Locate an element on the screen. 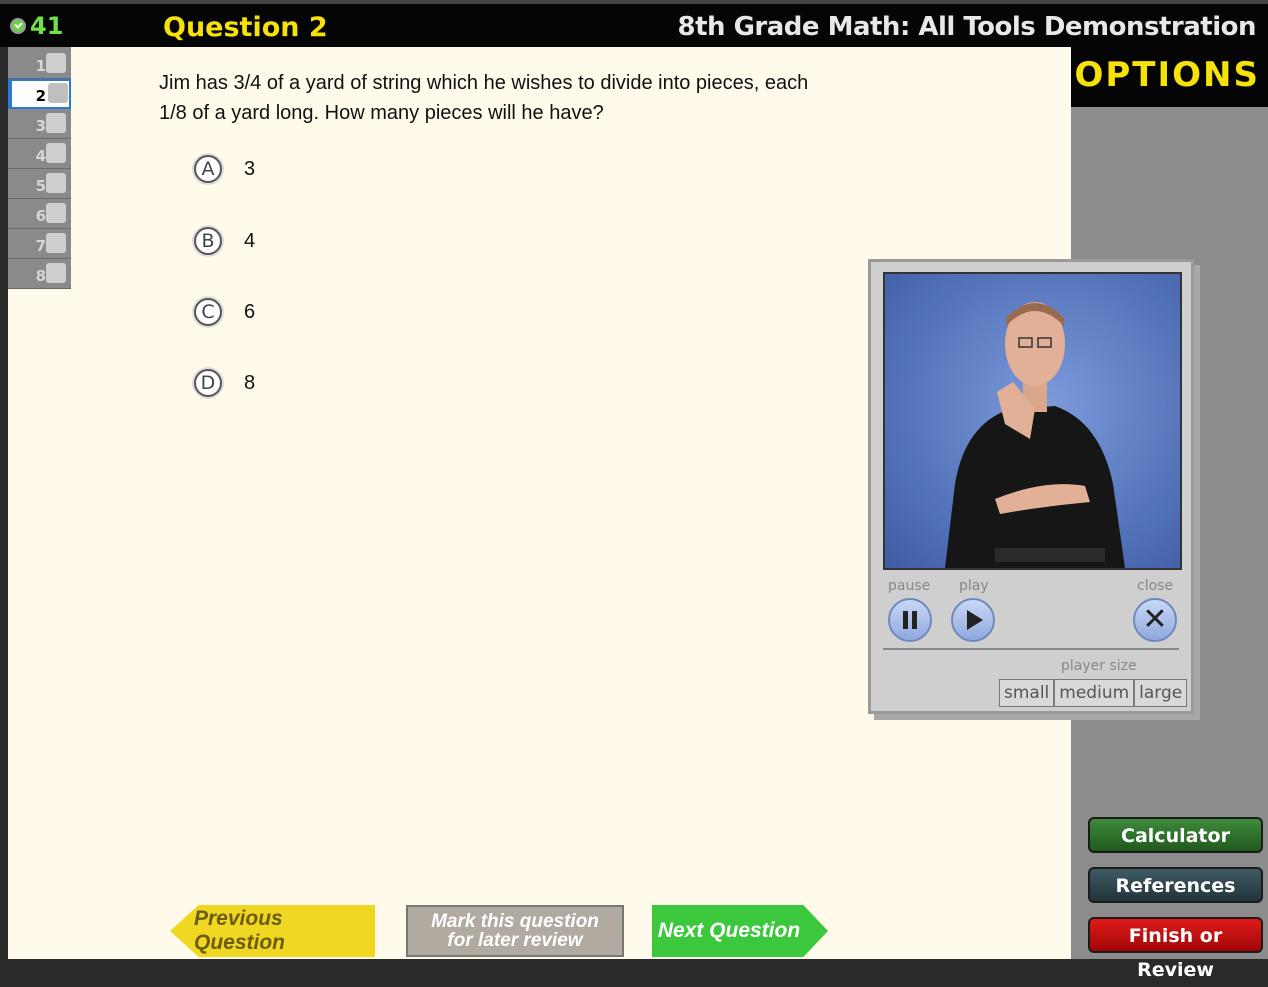 The width and height of the screenshot is (1268, 987). timer: 41 is located at coordinates (36, 26).